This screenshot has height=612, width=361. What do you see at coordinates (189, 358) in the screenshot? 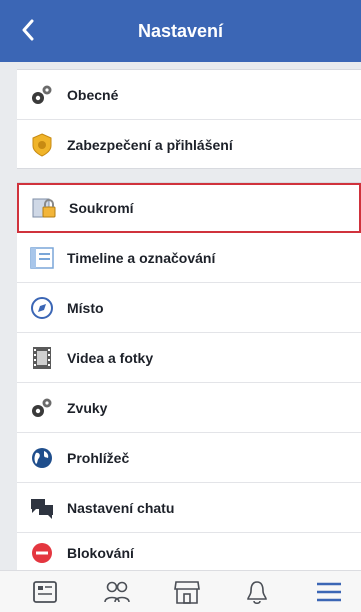
I see `settings-item-media: Videa a fotky` at bounding box center [189, 358].